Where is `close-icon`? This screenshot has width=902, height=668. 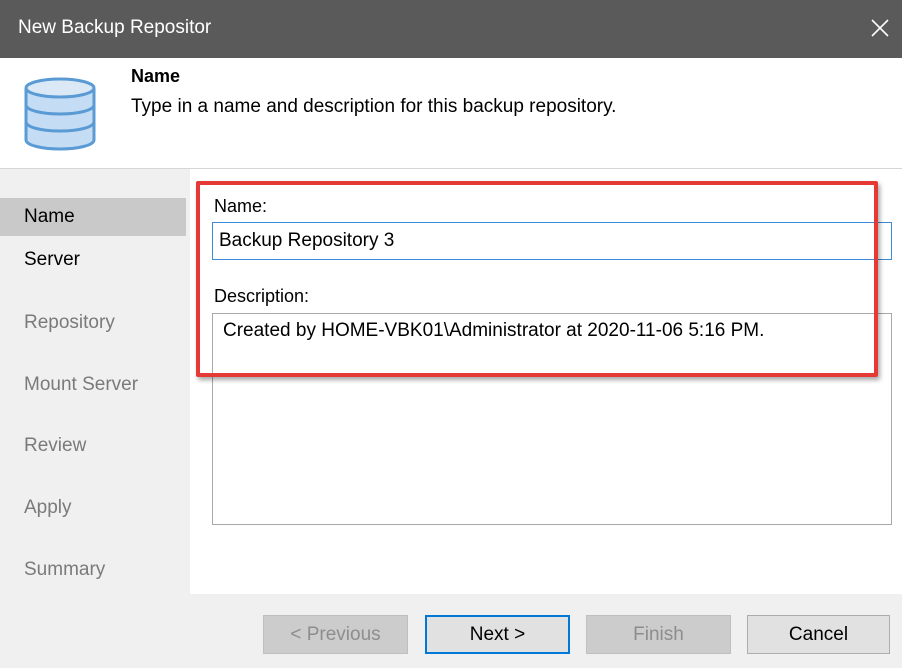 close-icon is located at coordinates (880, 28).